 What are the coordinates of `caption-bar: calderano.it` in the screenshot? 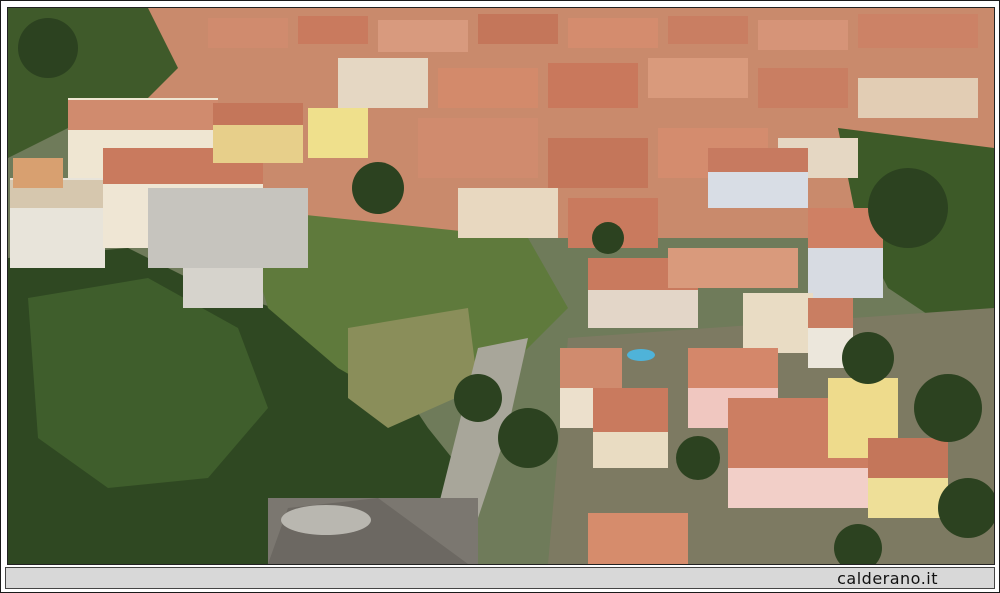 It's located at (500, 578).